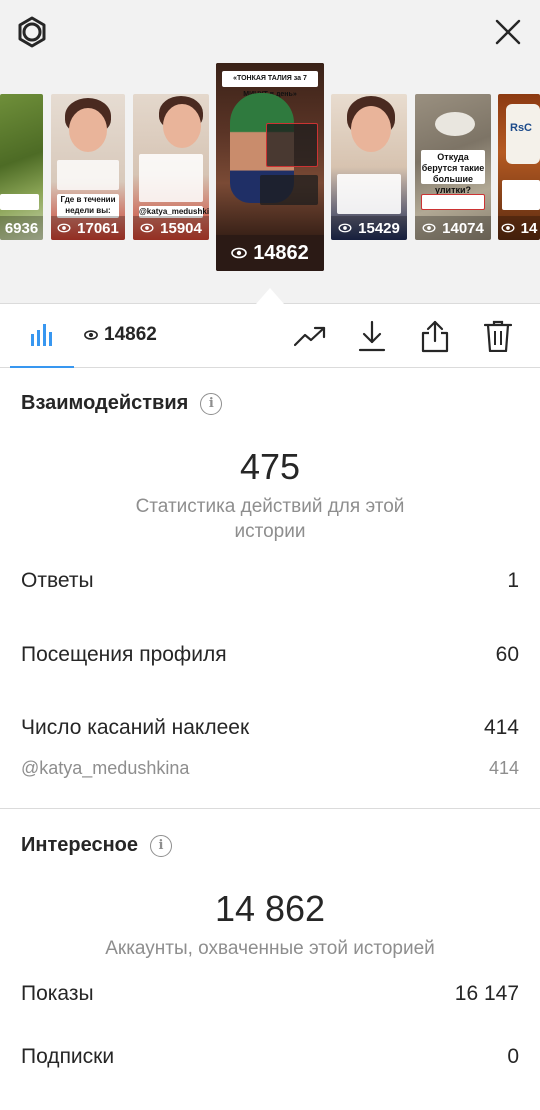 Image resolution: width=540 pixels, height=1110 pixels. What do you see at coordinates (270, 84) in the screenshot?
I see `story-caption: «ТОНКАЯ ТАЛИЯ за 7 МИНУТ в день»` at bounding box center [270, 84].